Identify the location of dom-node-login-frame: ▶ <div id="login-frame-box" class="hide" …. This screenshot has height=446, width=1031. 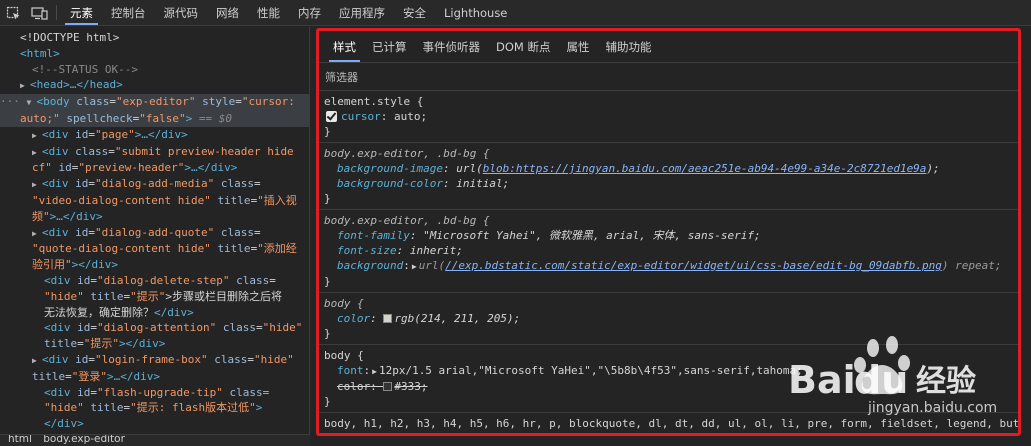
(154, 368).